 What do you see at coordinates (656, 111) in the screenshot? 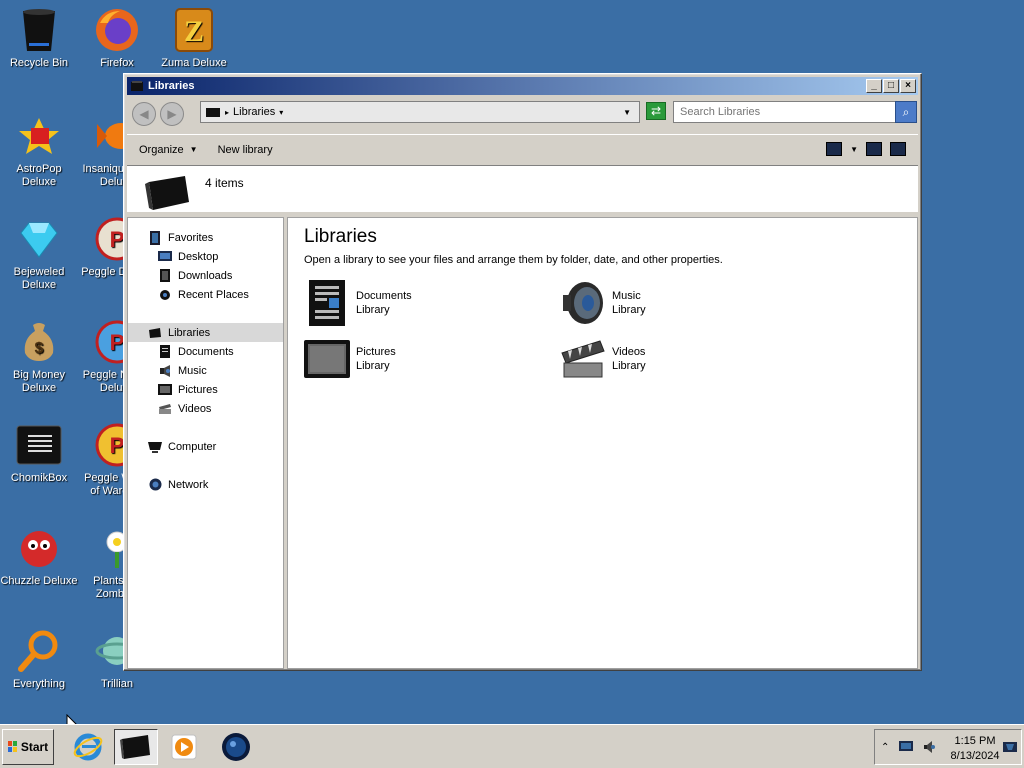
I see `refresh-button: ⇄` at bounding box center [656, 111].